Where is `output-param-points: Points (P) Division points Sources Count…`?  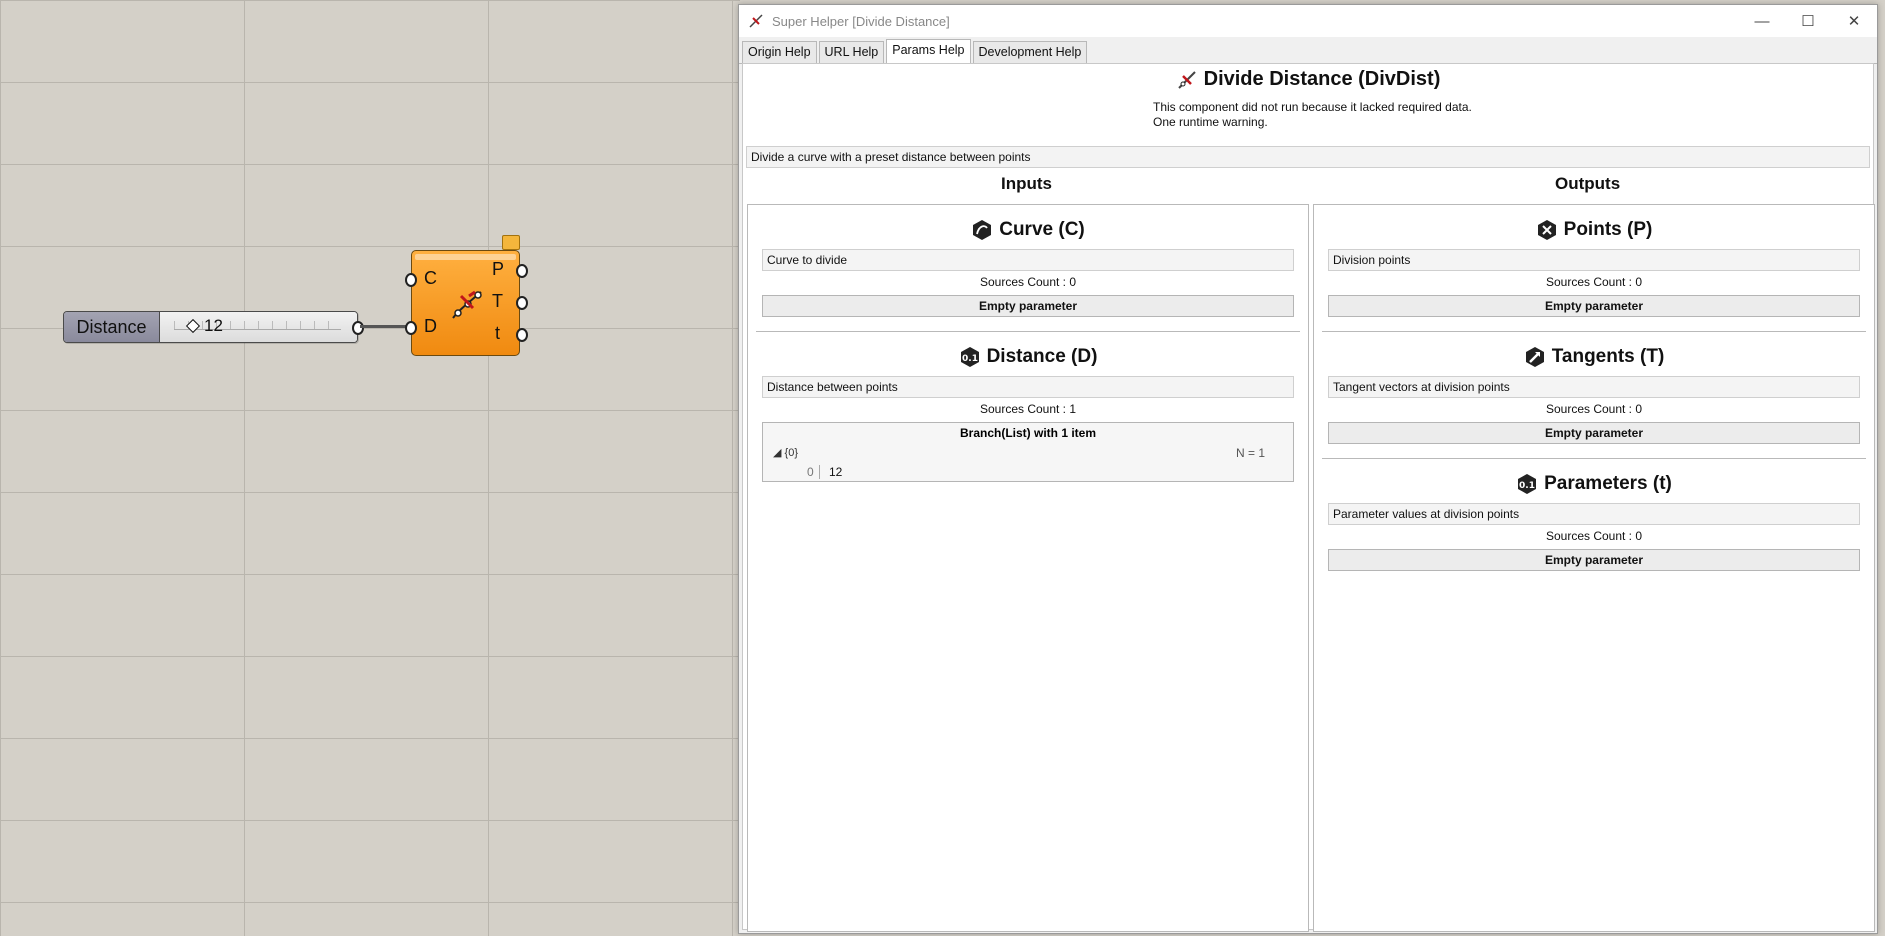
output-param-points: Points (P) Division points Sources Count… is located at coordinates (1594, 268).